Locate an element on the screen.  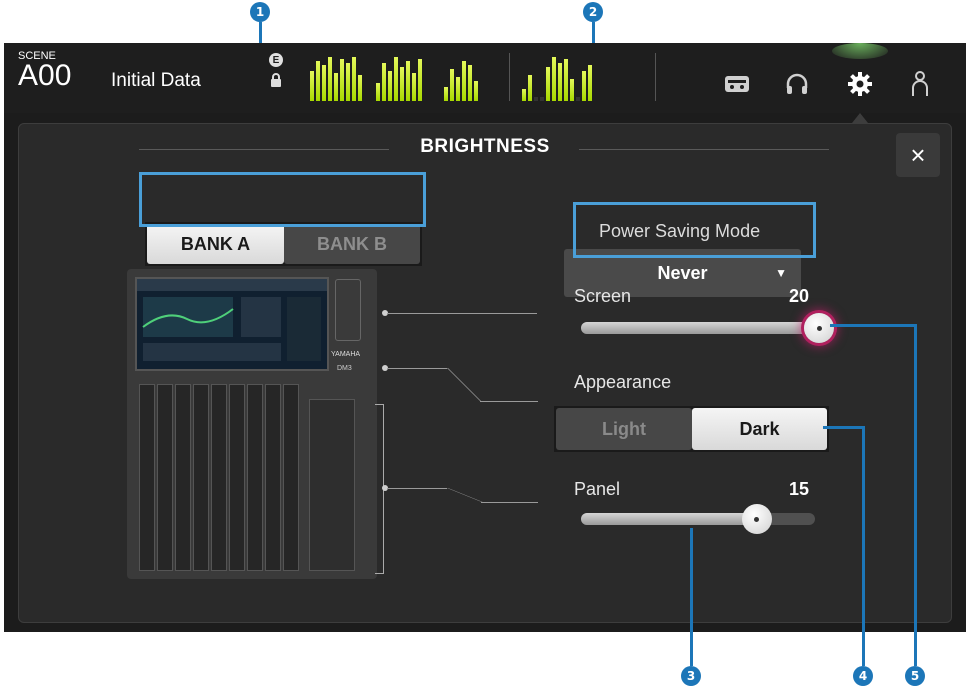
meter-divider is located at coordinates (509, 77).